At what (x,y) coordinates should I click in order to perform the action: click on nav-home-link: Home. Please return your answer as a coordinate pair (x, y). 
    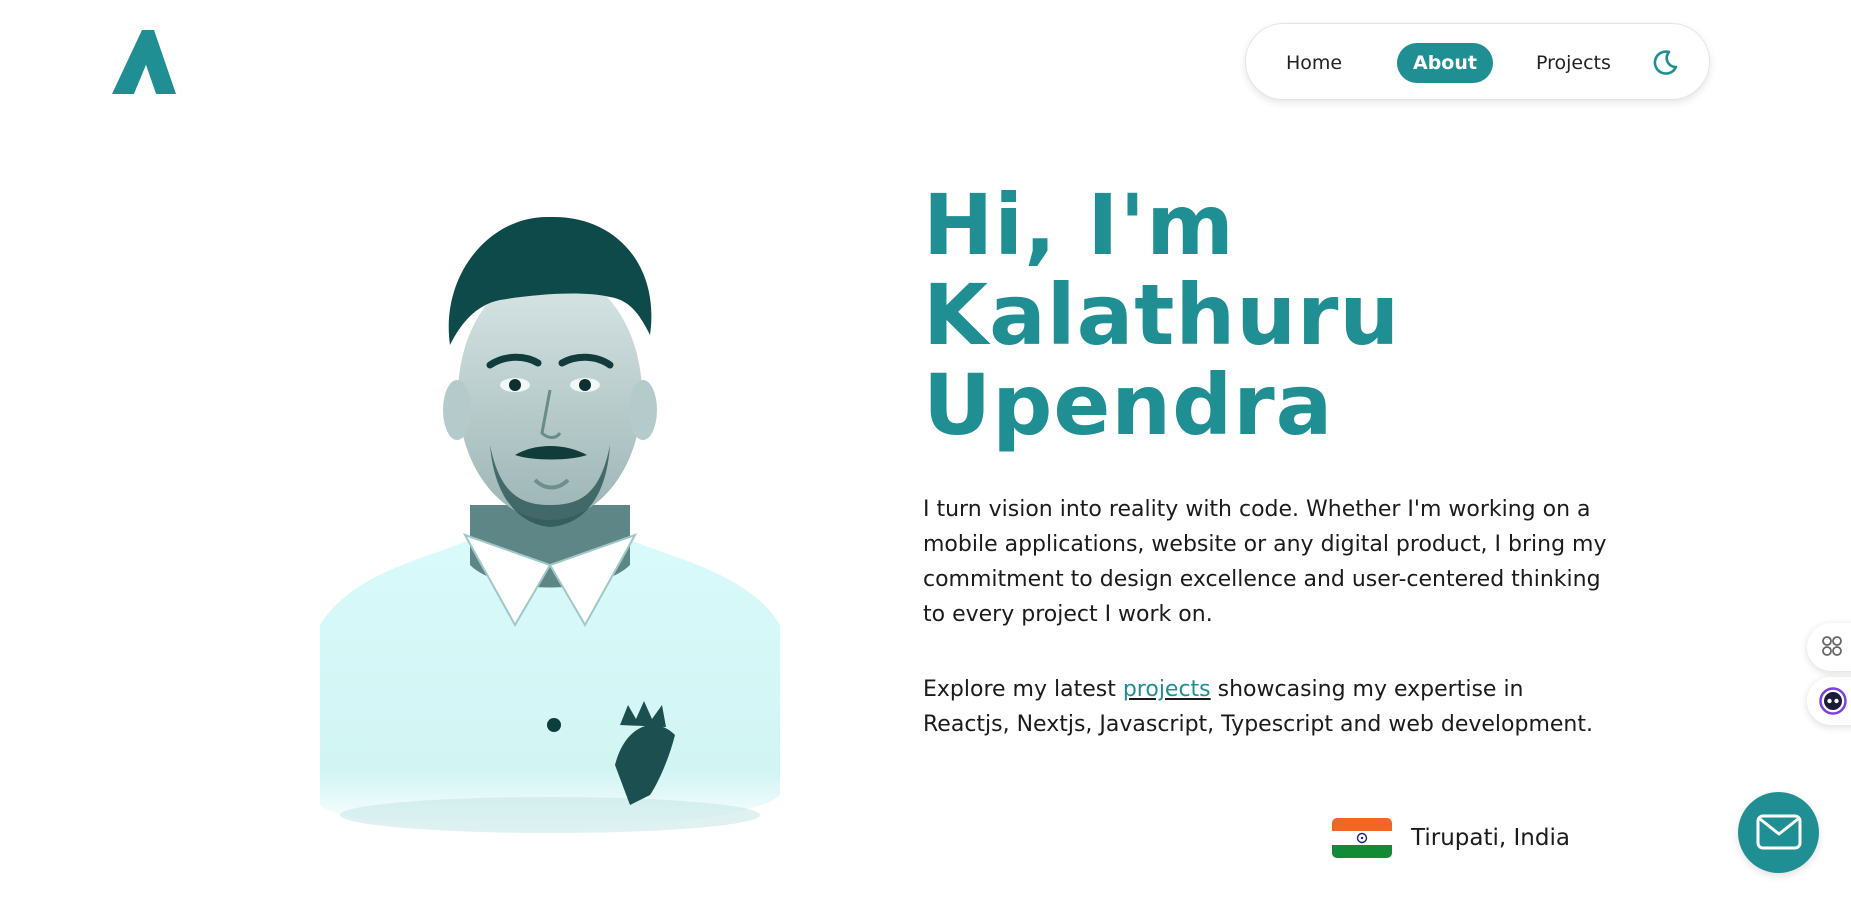
    Looking at the image, I should click on (1314, 63).